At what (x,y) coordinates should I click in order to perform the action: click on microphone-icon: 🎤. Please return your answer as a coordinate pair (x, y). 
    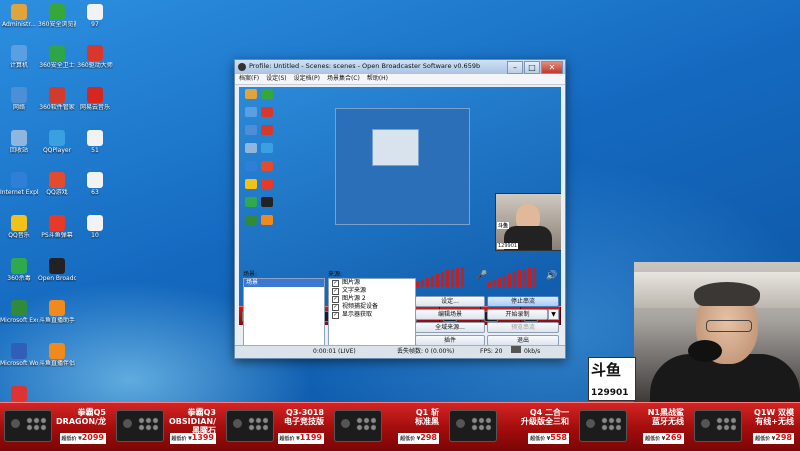
    Looking at the image, I should click on (481, 276).